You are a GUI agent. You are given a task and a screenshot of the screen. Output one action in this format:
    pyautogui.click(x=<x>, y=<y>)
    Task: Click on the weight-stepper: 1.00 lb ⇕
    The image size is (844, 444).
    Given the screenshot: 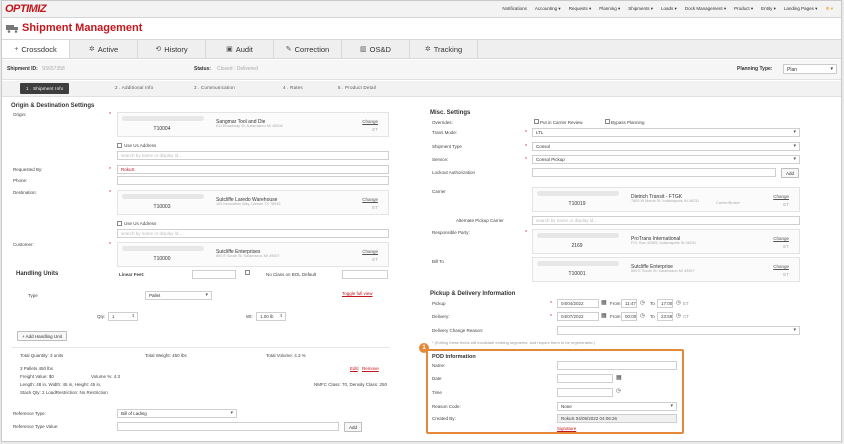 What is the action you would take?
    pyautogui.click(x=271, y=316)
    